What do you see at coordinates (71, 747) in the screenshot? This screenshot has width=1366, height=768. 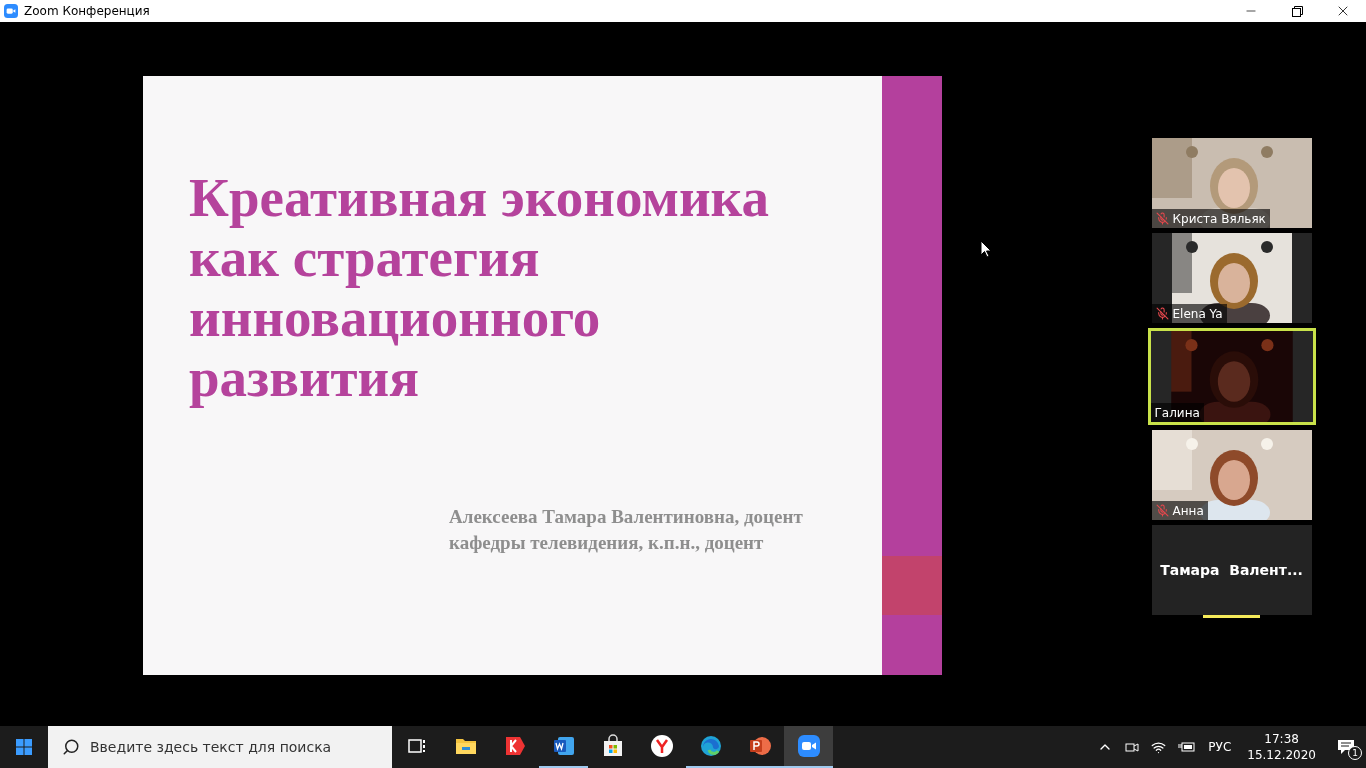 I see `search-icon` at bounding box center [71, 747].